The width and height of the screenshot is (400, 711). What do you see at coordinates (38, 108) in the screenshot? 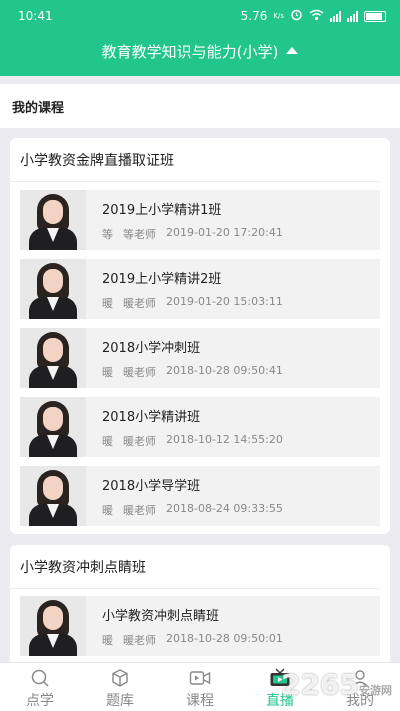
I see `my-courses-label: 我的课程` at bounding box center [38, 108].